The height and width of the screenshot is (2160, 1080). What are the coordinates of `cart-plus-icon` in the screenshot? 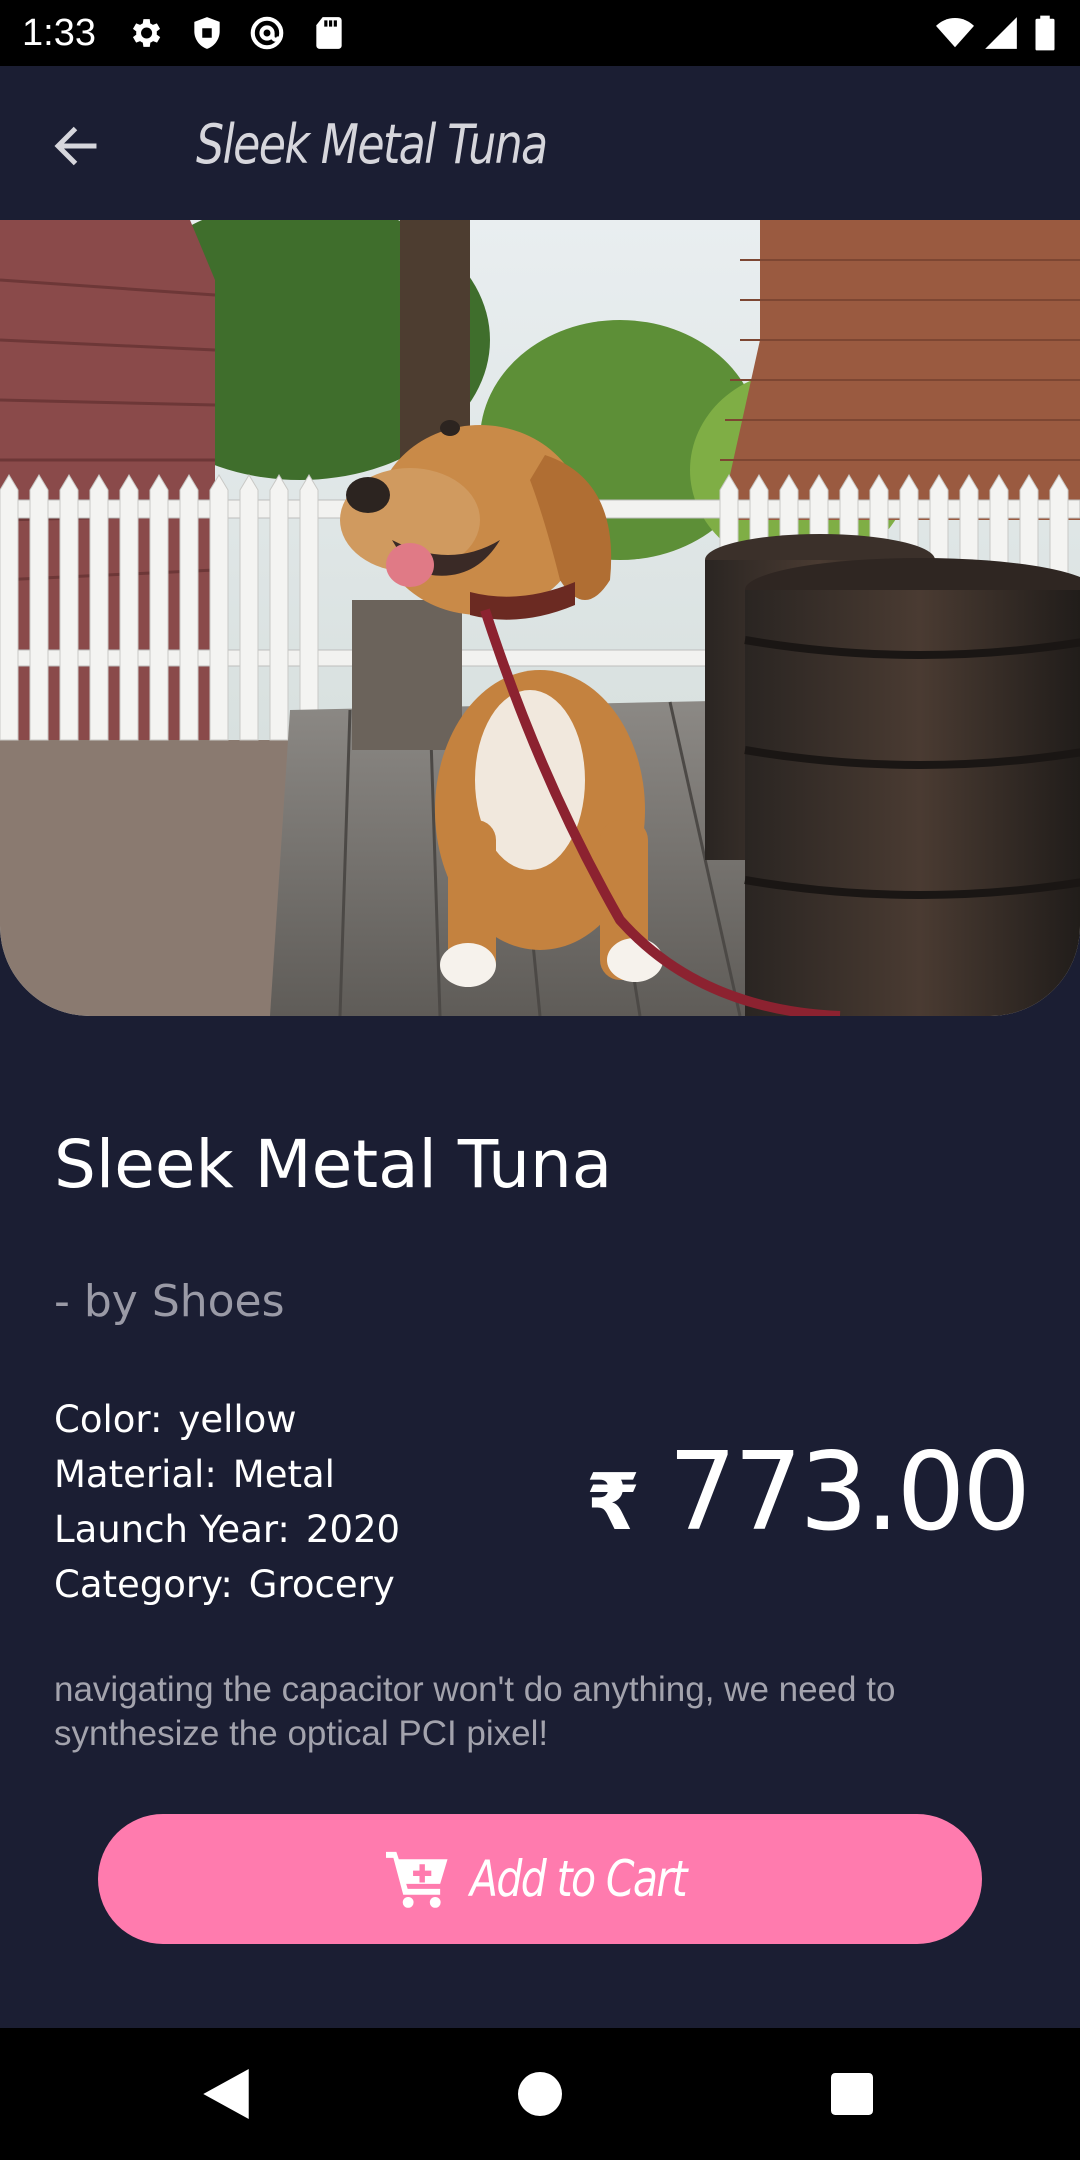 It's located at (417, 1879).